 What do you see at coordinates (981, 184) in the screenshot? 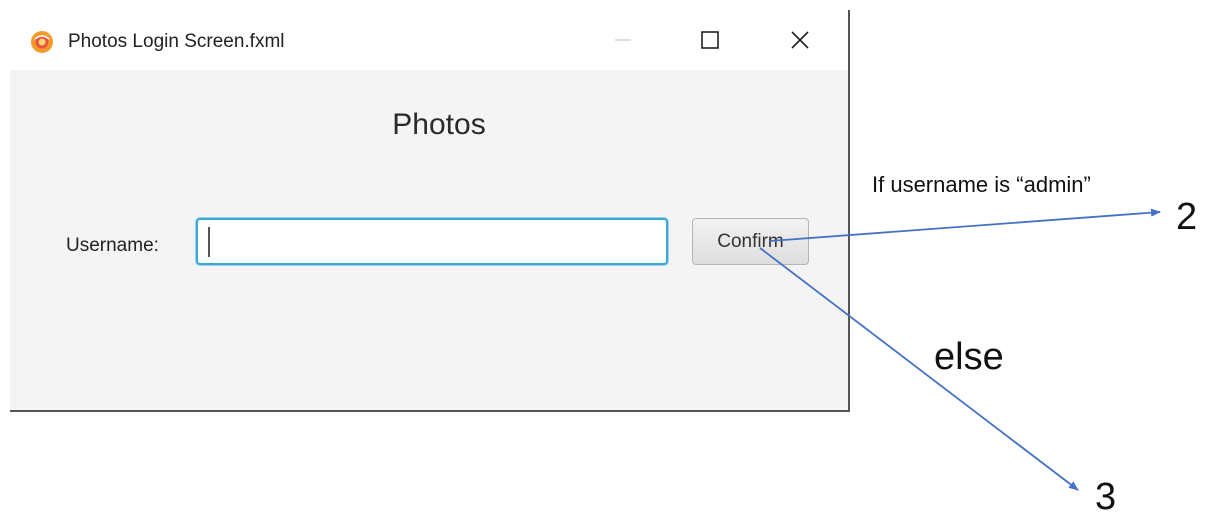
I see `admin-condition-note: If username is “admin”` at bounding box center [981, 184].